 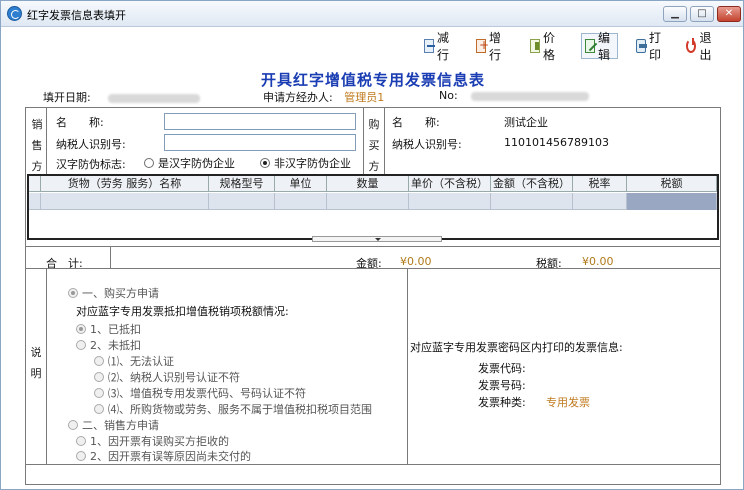 I want to click on col-quantity: 数量, so click(x=368, y=184).